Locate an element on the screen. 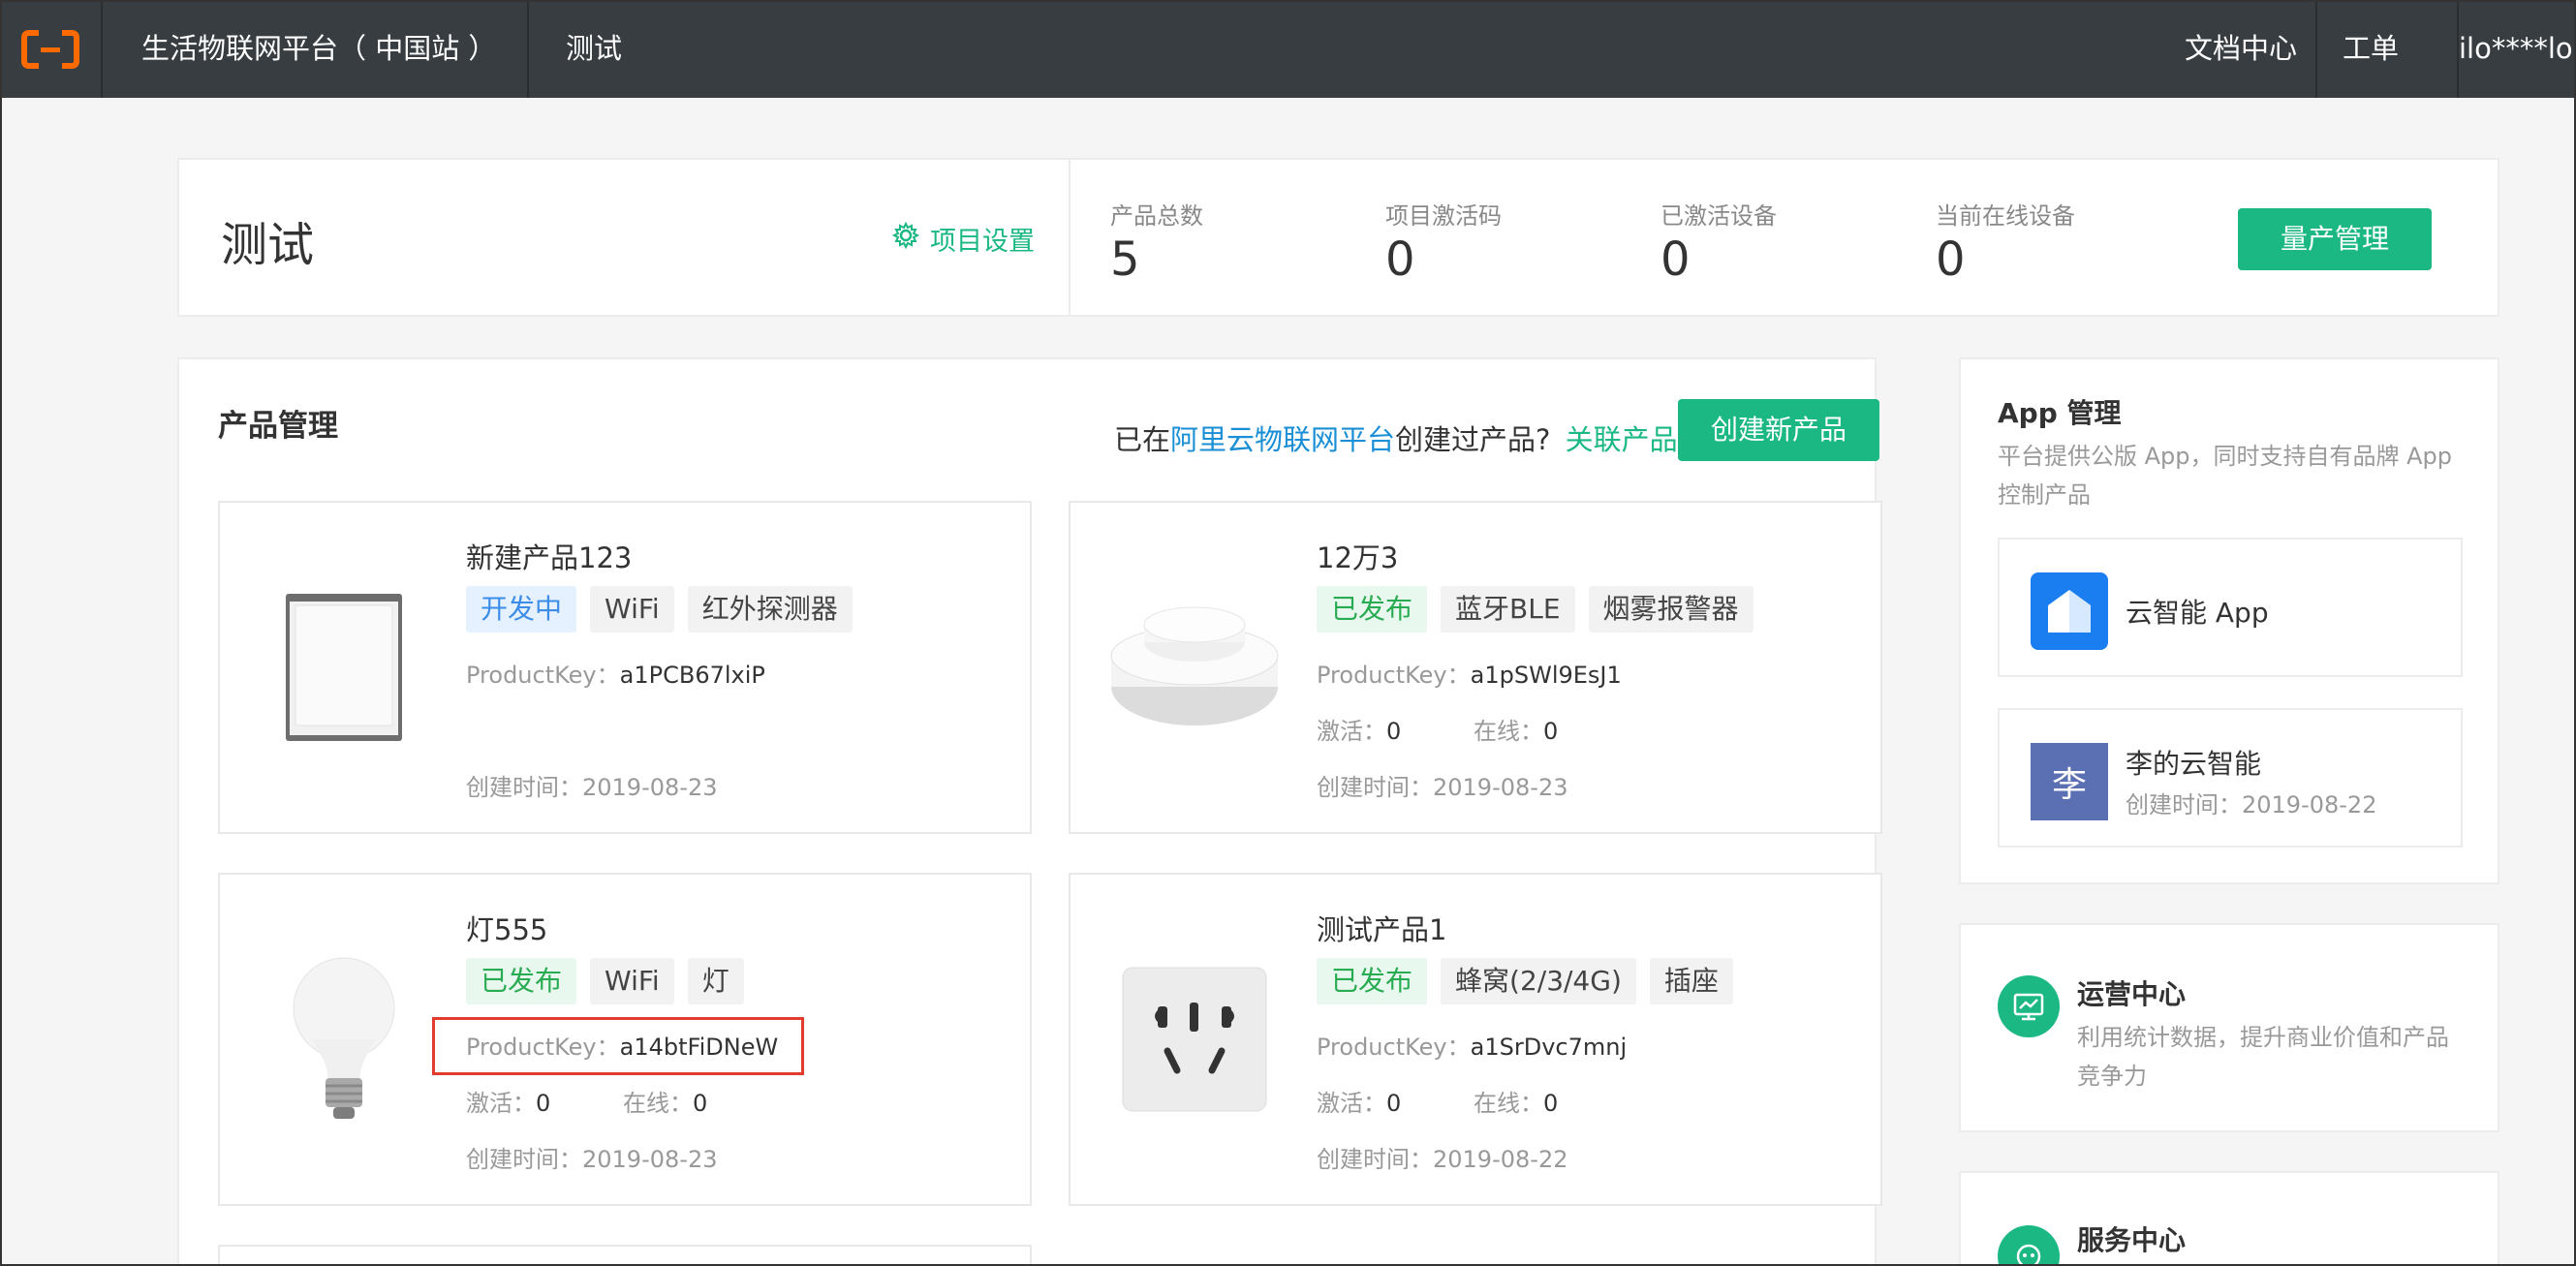 This screenshot has height=1266, width=2576. product-key: ProductKey：a14btFiDNeW is located at coordinates (622, 1045).